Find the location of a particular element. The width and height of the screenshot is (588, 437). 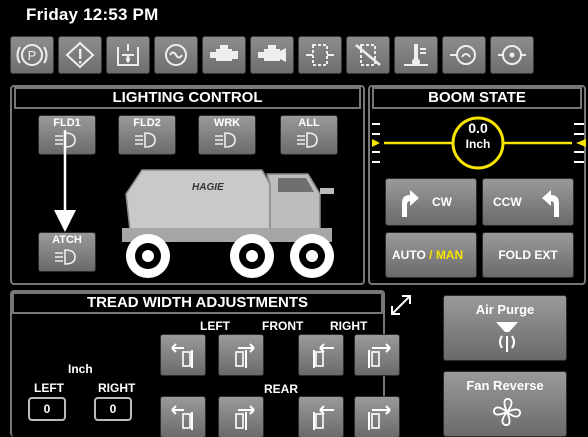

front-label: FRONT is located at coordinates (283, 326).